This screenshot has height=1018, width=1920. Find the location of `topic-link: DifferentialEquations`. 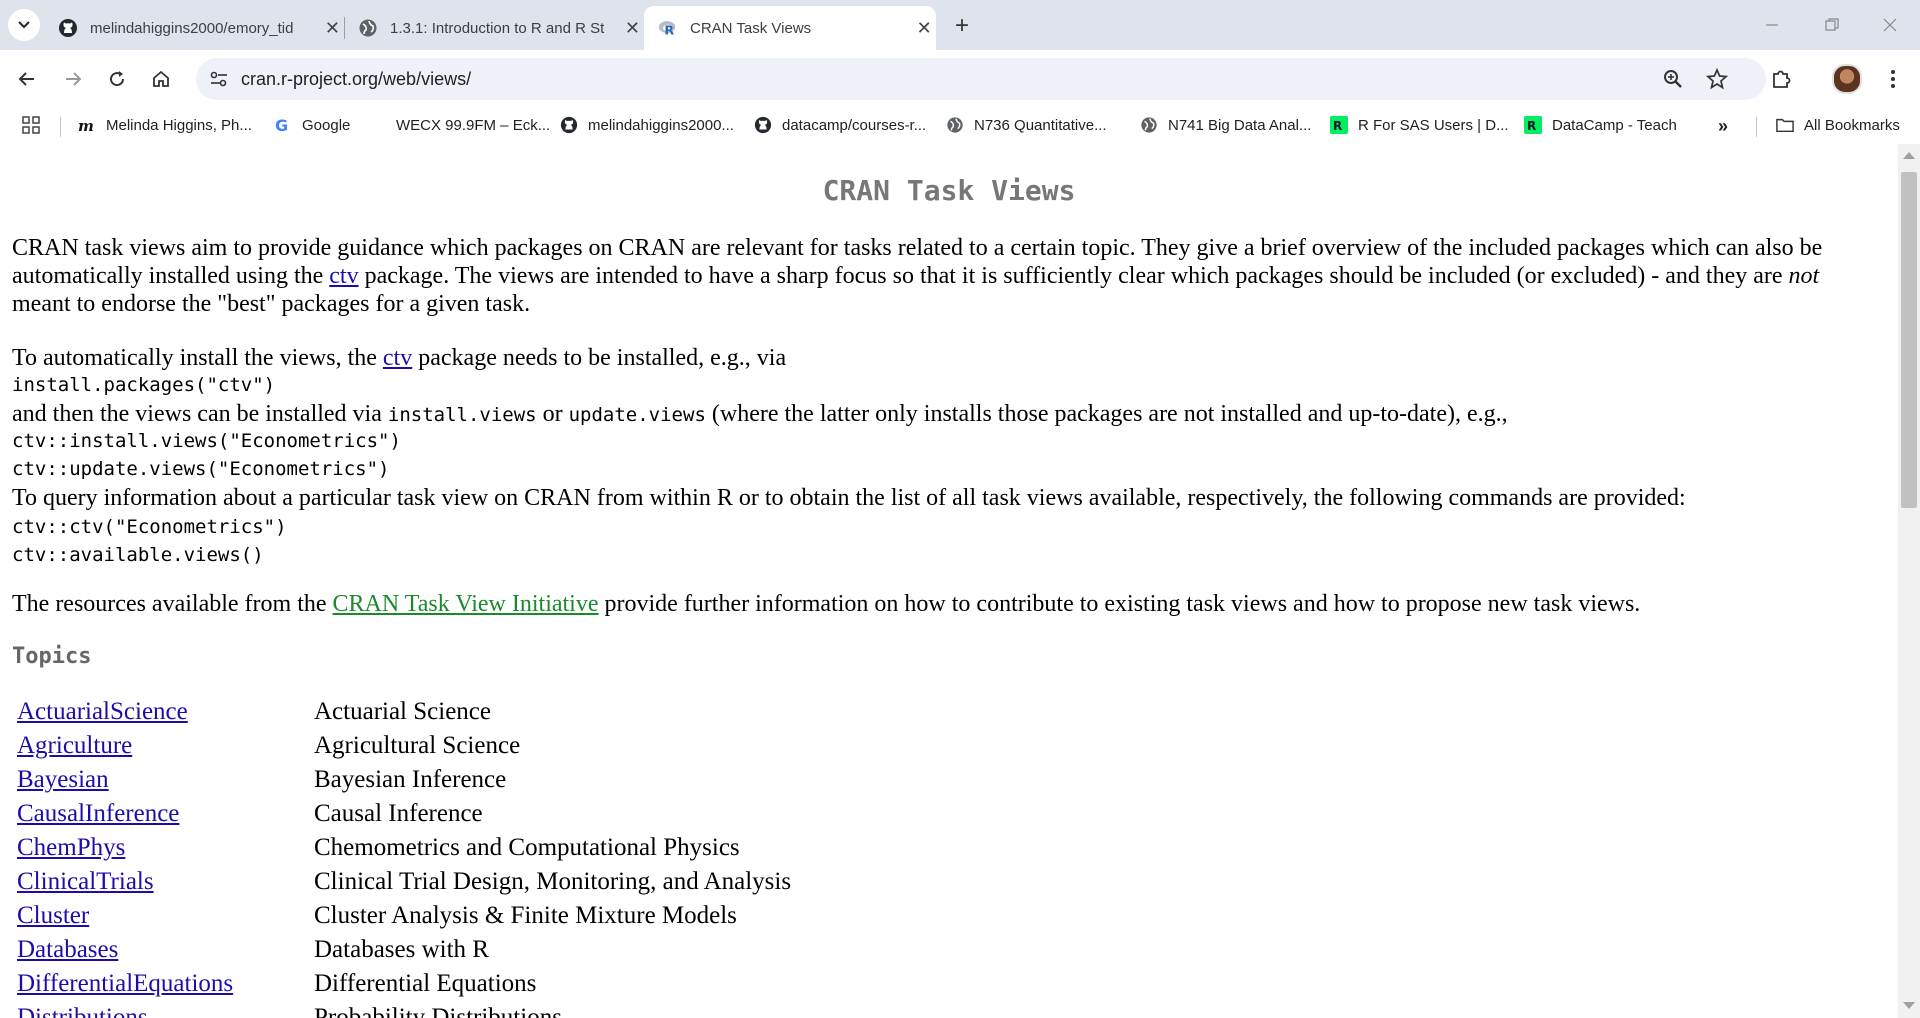

topic-link: DifferentialEquations is located at coordinates (125, 984).